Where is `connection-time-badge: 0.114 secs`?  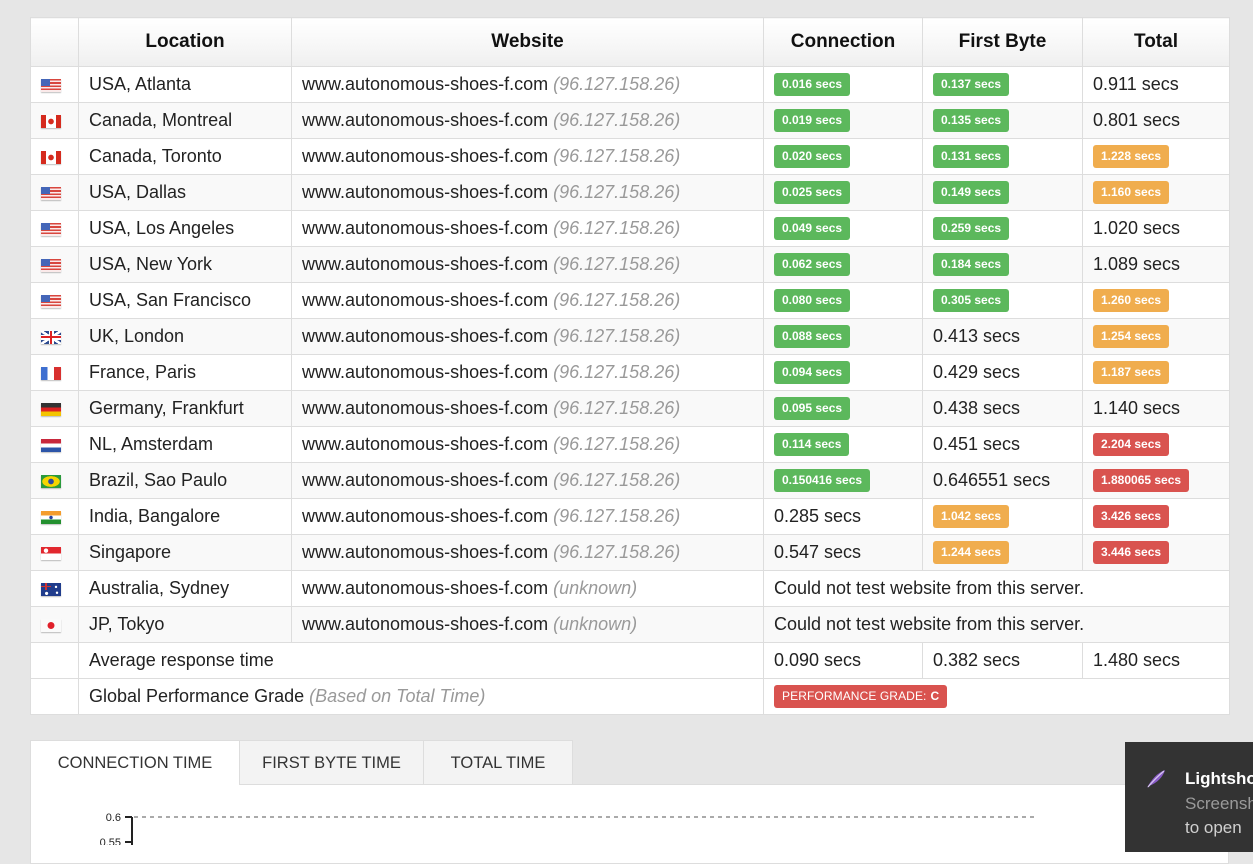 connection-time-badge: 0.114 secs is located at coordinates (812, 444).